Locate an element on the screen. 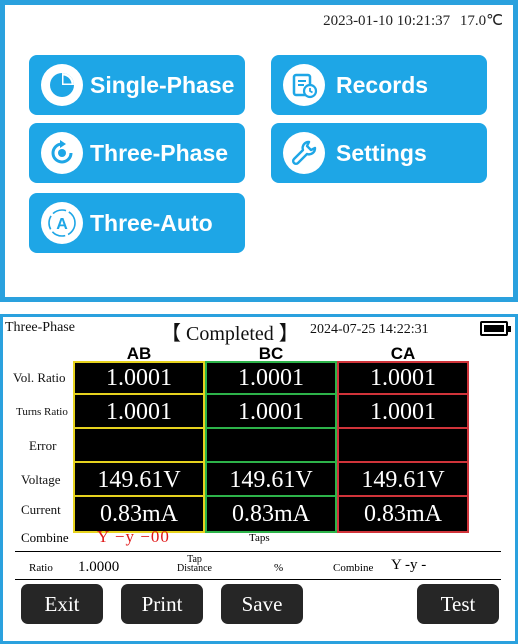 Image resolution: width=518 pixels, height=644 pixels. ca-current: 0.83mA is located at coordinates (403, 514).